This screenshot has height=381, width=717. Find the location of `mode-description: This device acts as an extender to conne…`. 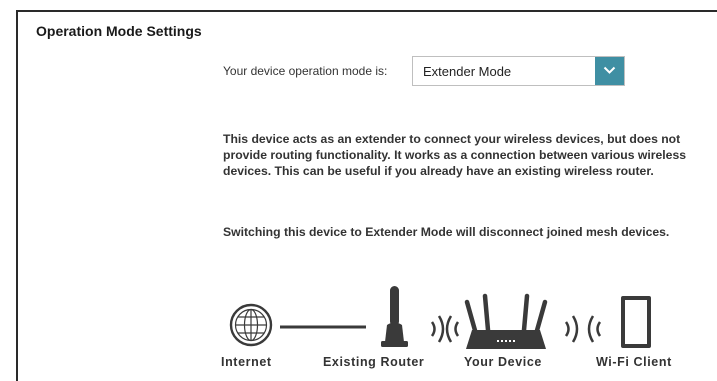

mode-description: This device acts as an extender to conne… is located at coordinates (454, 155).